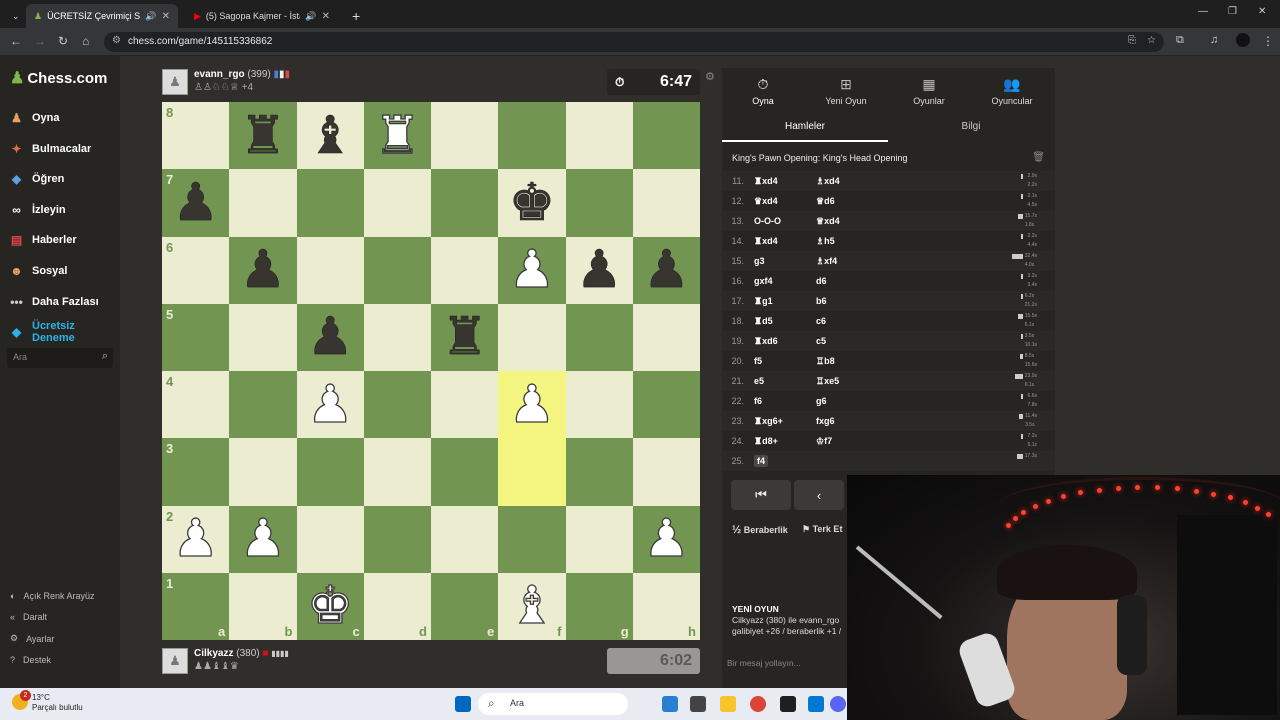 Image resolution: width=1280 pixels, height=720 pixels. I want to click on square-e6, so click(465, 270).